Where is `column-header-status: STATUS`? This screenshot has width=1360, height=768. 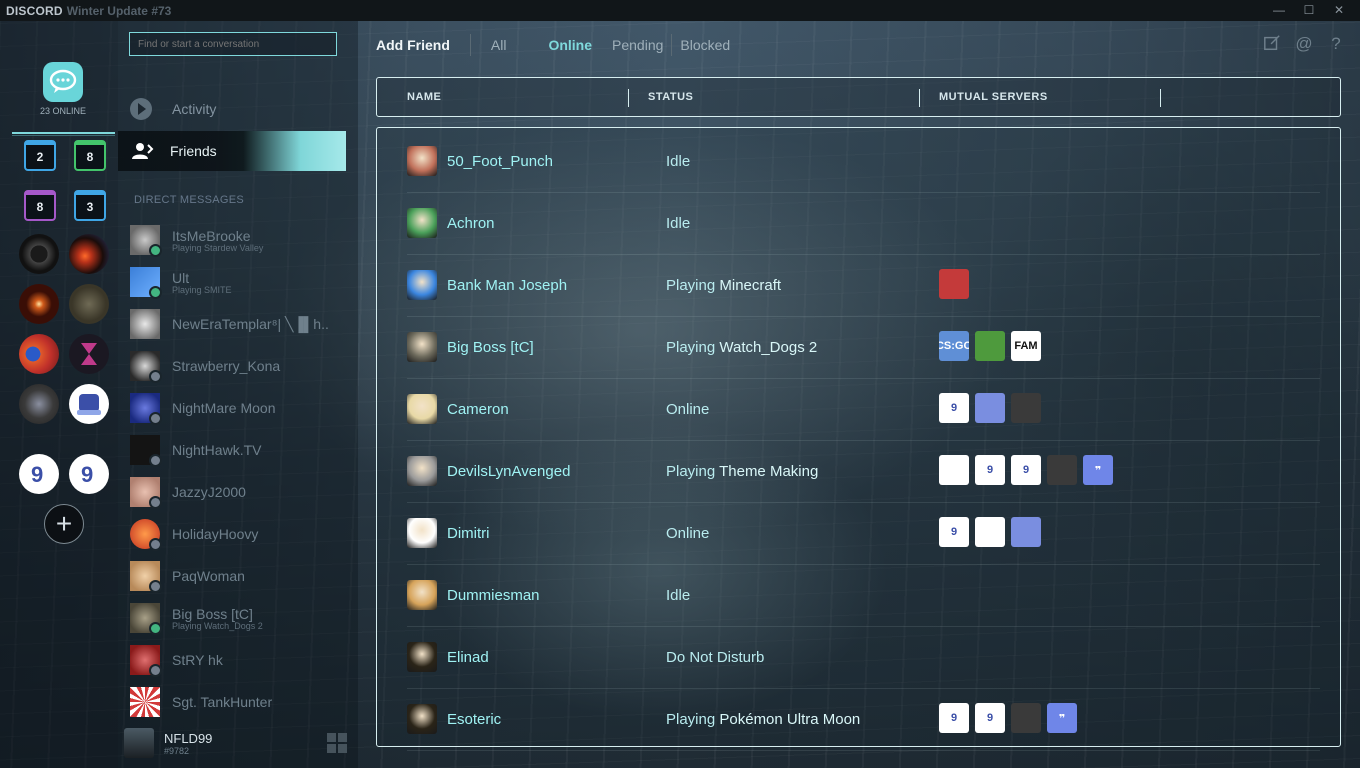
column-header-status: STATUS is located at coordinates (670, 97).